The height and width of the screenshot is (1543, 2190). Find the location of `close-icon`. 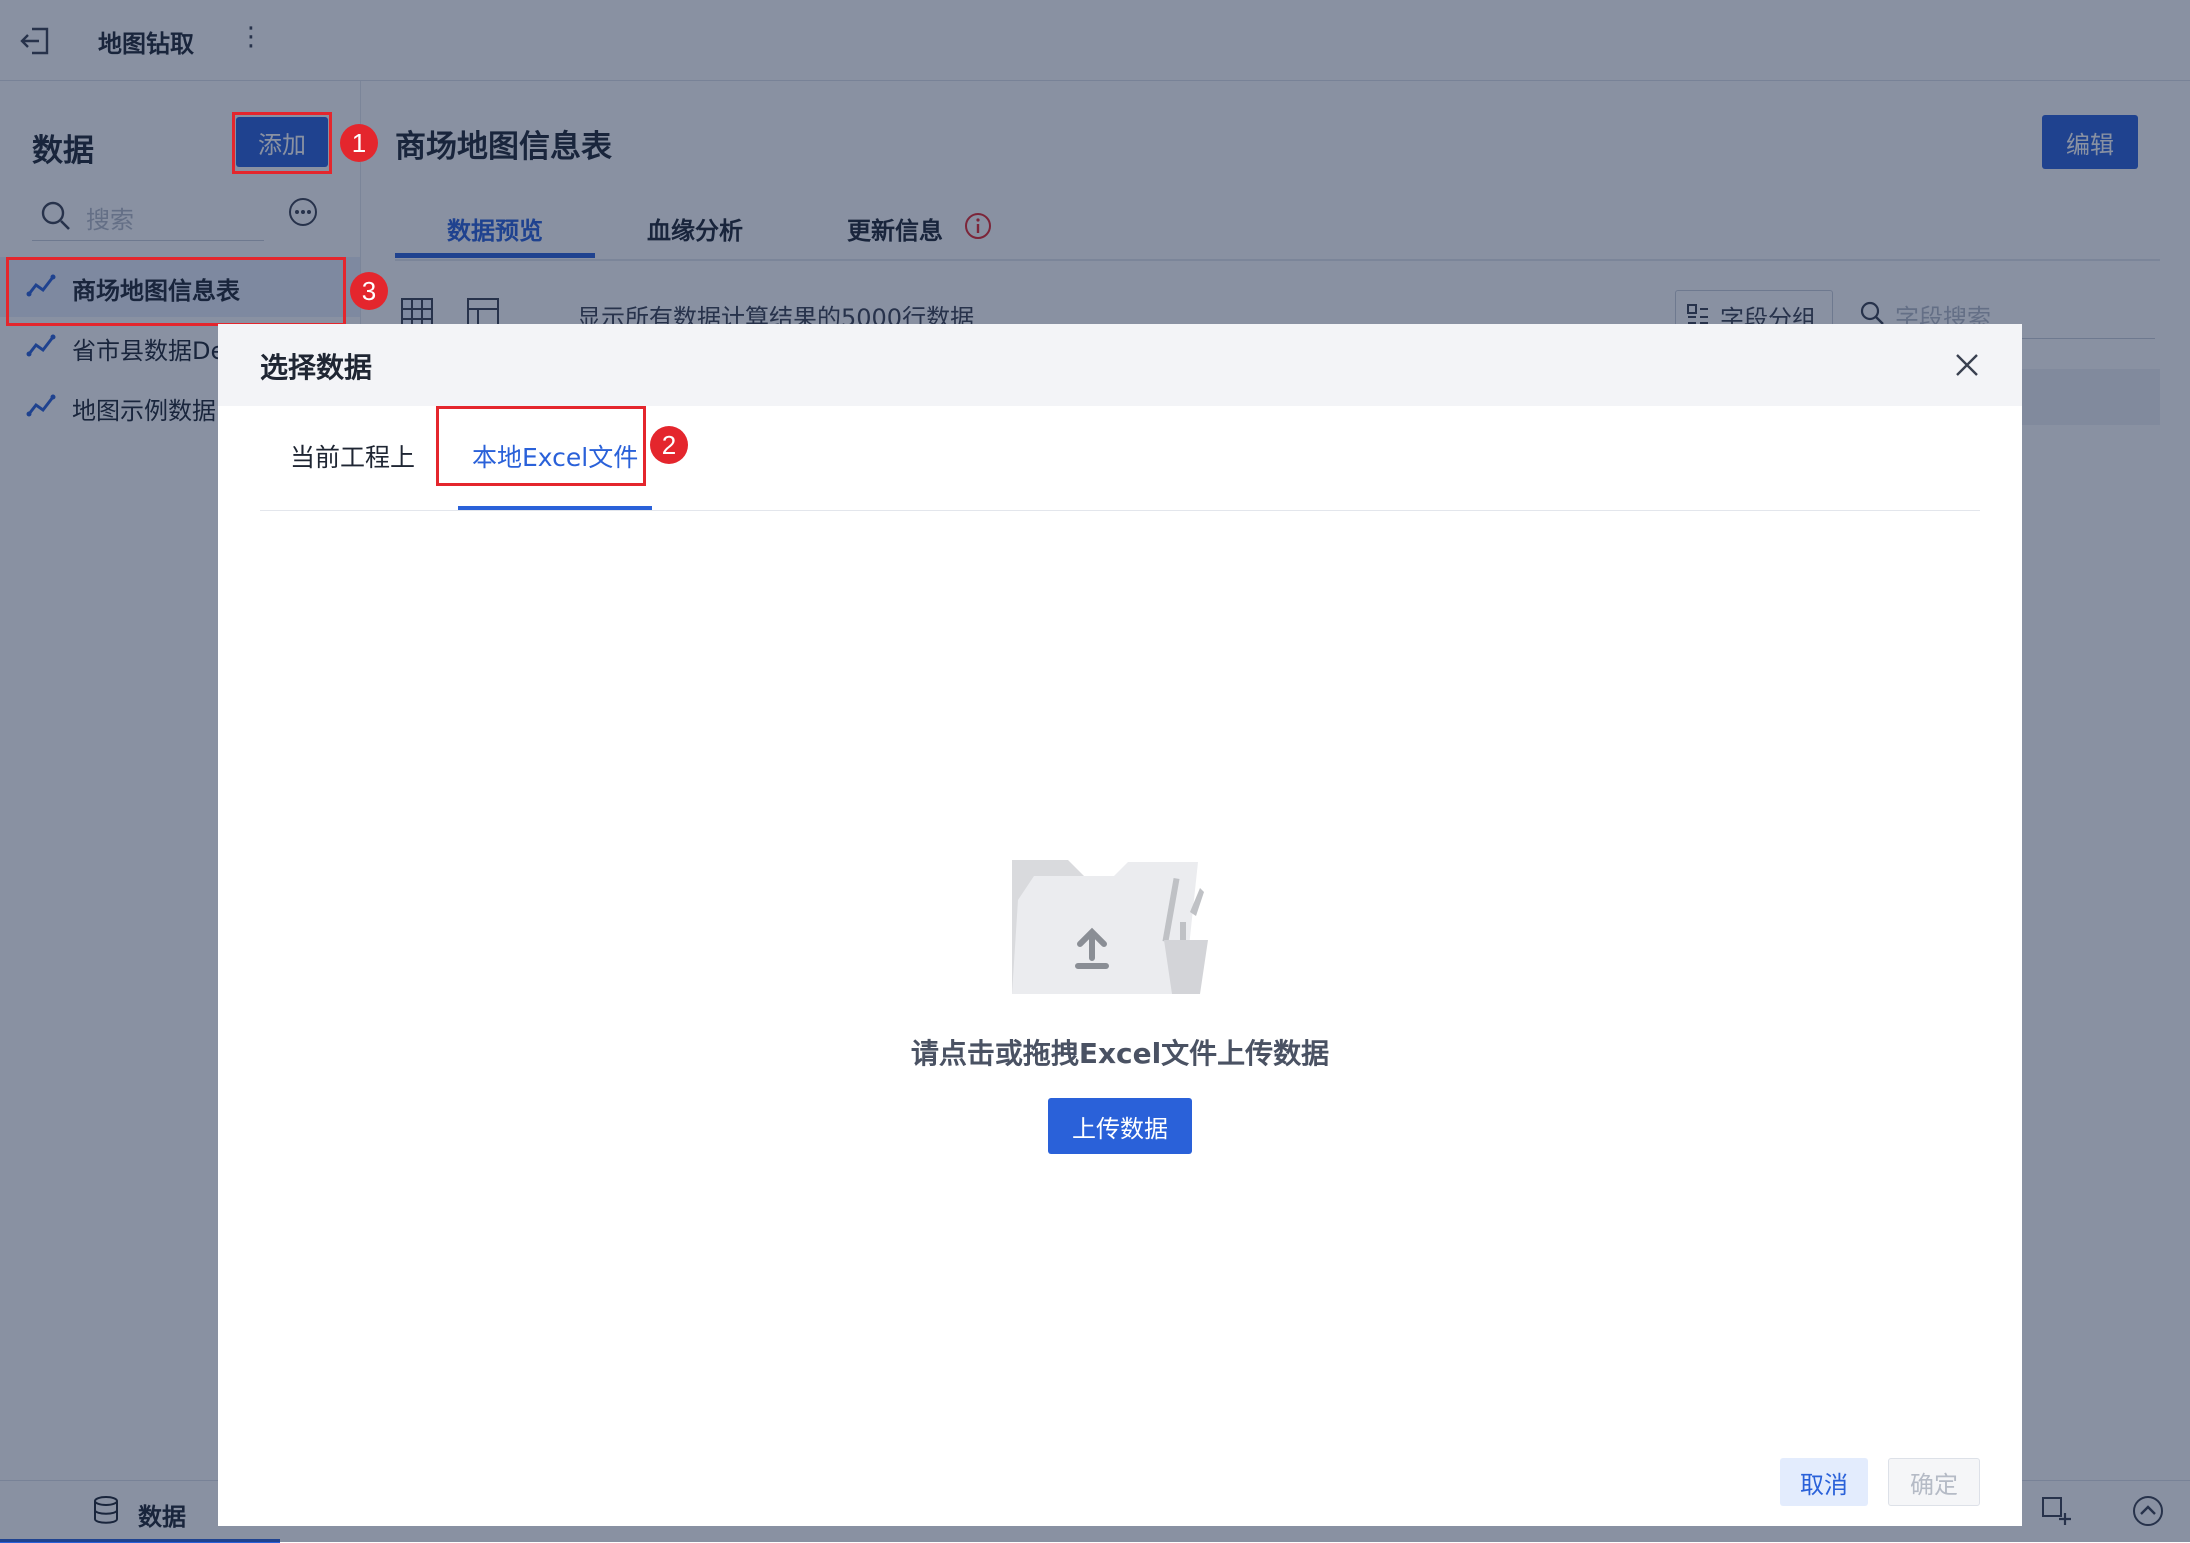

close-icon is located at coordinates (1967, 365).